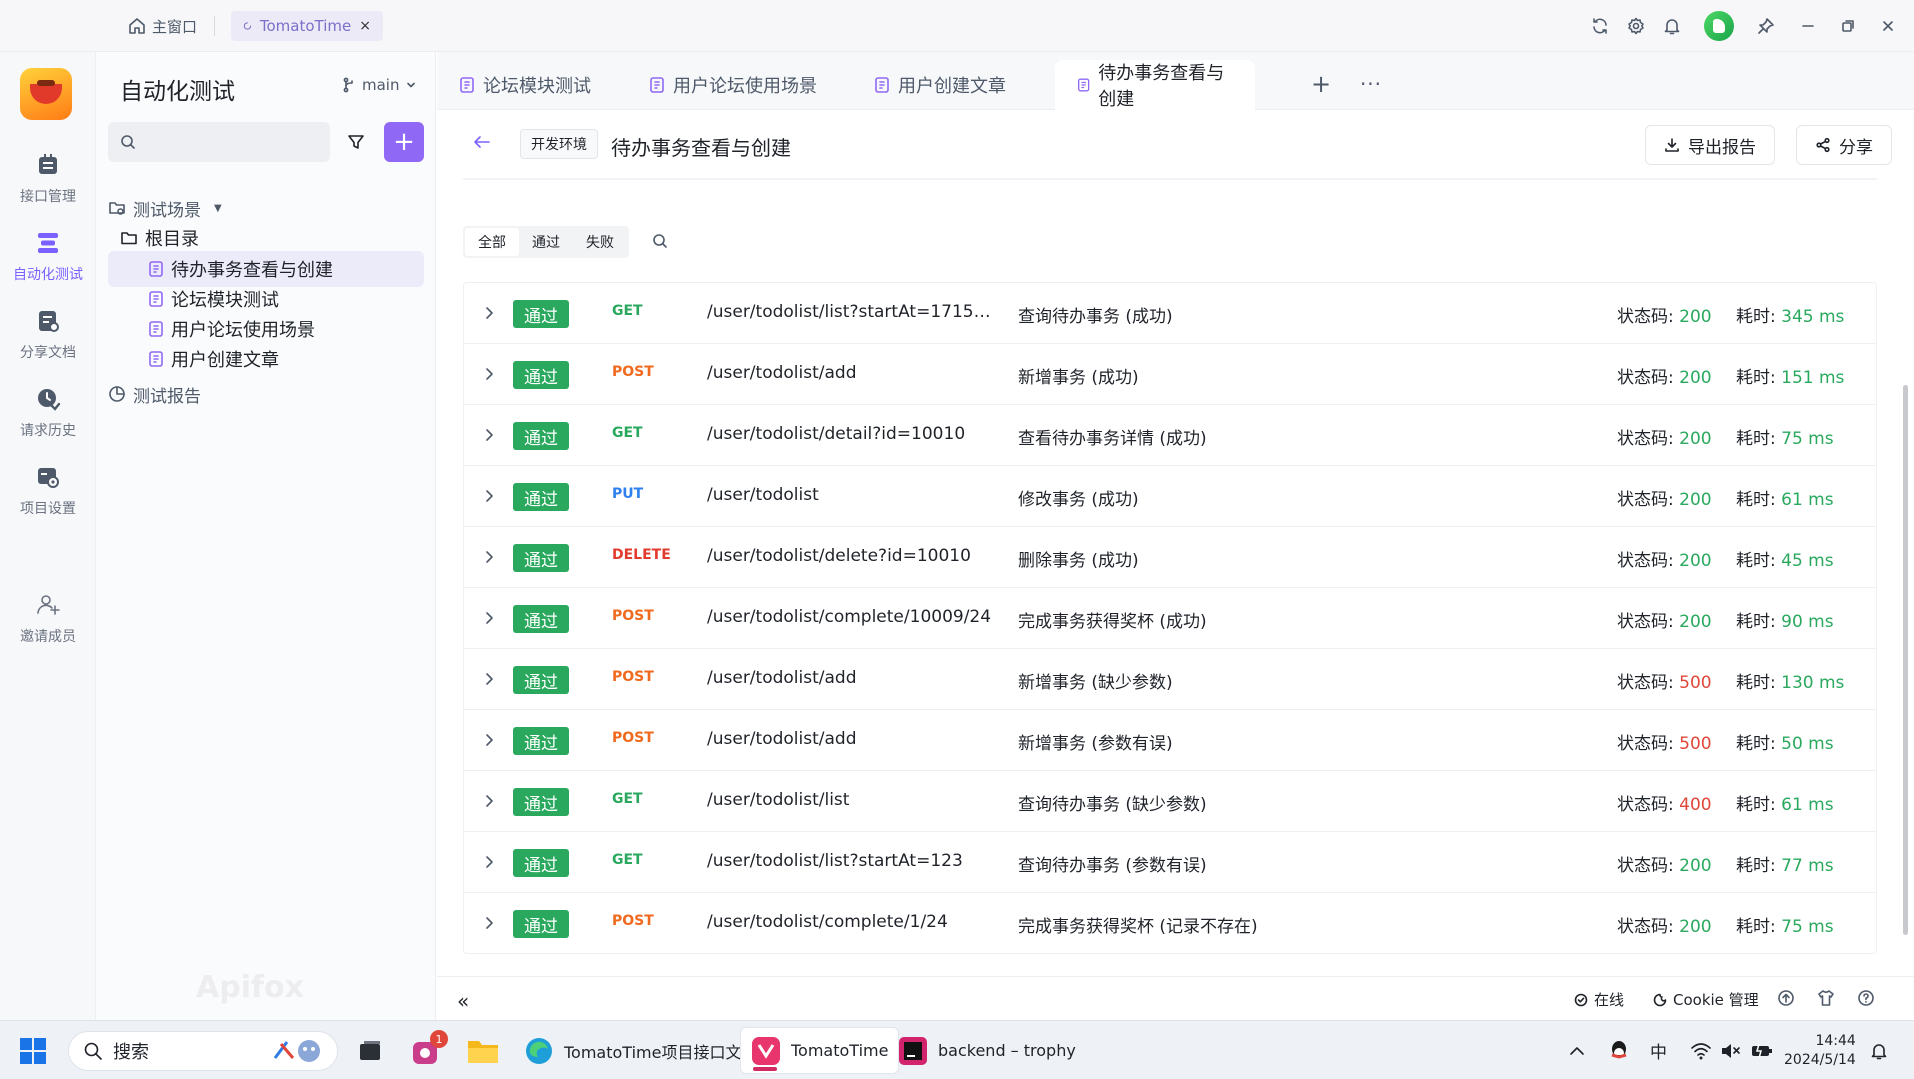 This screenshot has height=1079, width=1914. I want to click on restore-icon, so click(1848, 26).